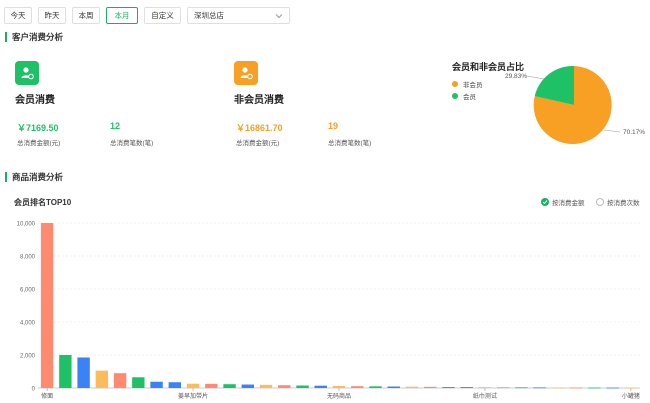 This screenshot has height=403, width=650. What do you see at coordinates (86, 15) in the screenshot?
I see `this-week-button: 本周` at bounding box center [86, 15].